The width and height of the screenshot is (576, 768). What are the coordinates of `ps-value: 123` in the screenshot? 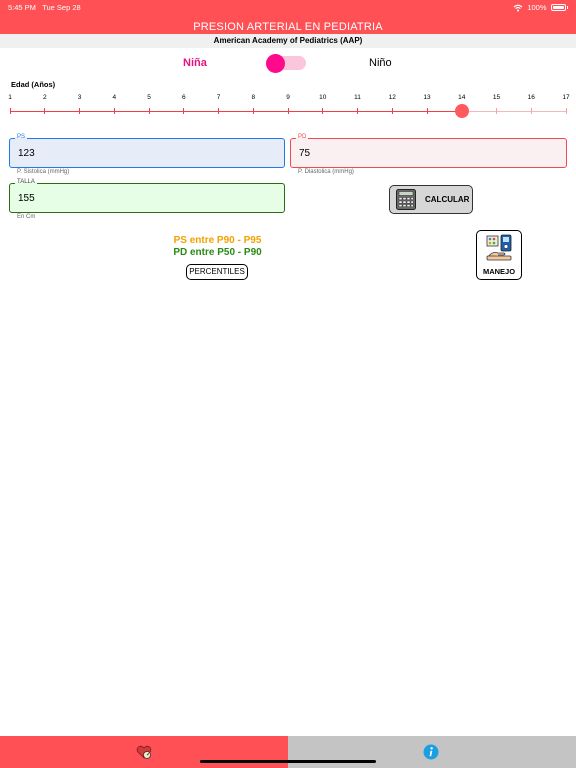 It's located at (26, 153).